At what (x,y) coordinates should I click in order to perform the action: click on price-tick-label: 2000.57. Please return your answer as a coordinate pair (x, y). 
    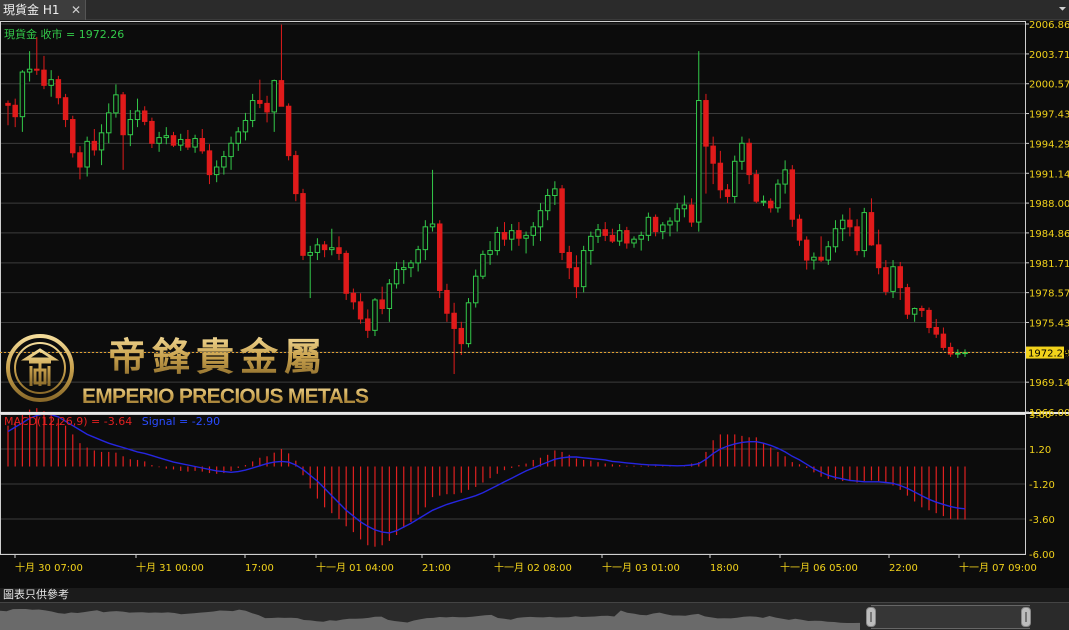
    Looking at the image, I should click on (1049, 85).